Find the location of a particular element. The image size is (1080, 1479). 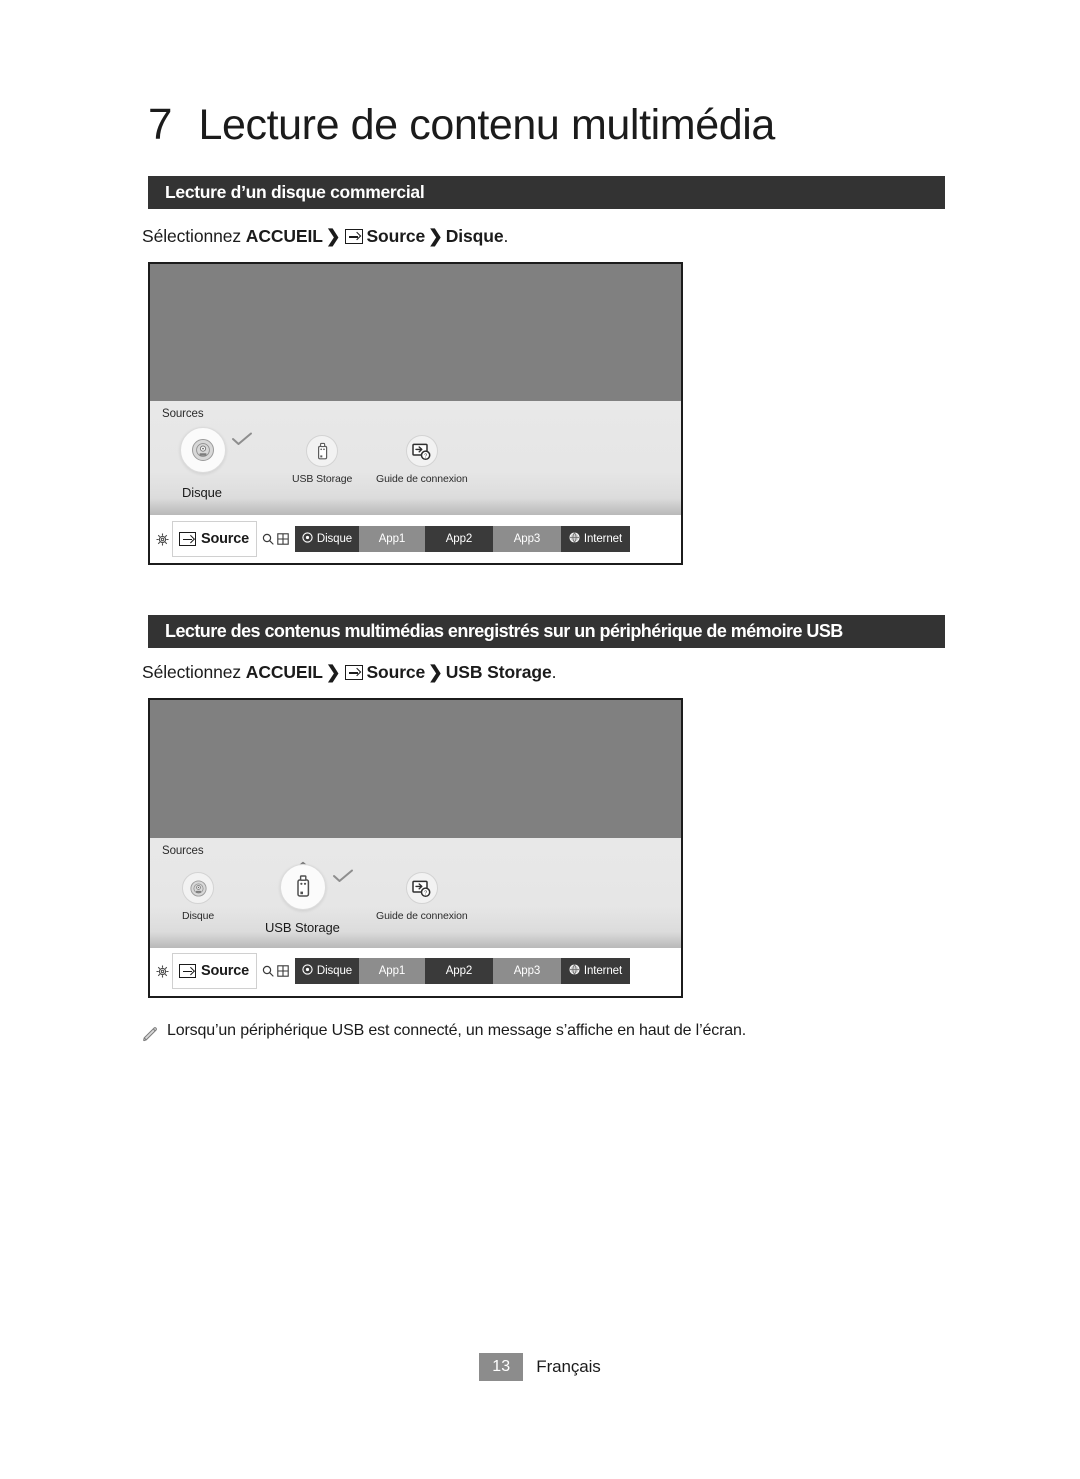

source-item-disque: Disque is located at coordinates (198, 897).